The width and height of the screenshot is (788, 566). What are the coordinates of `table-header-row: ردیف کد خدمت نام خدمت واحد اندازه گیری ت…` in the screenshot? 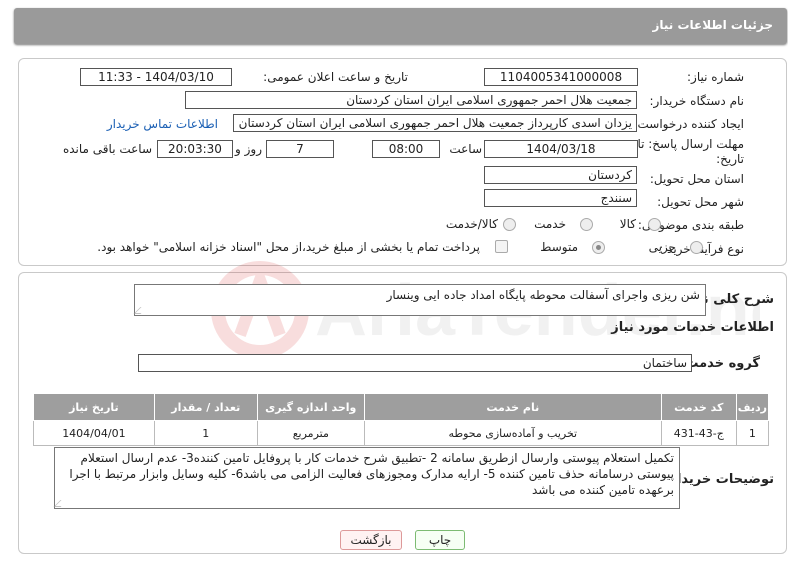 It's located at (401, 407).